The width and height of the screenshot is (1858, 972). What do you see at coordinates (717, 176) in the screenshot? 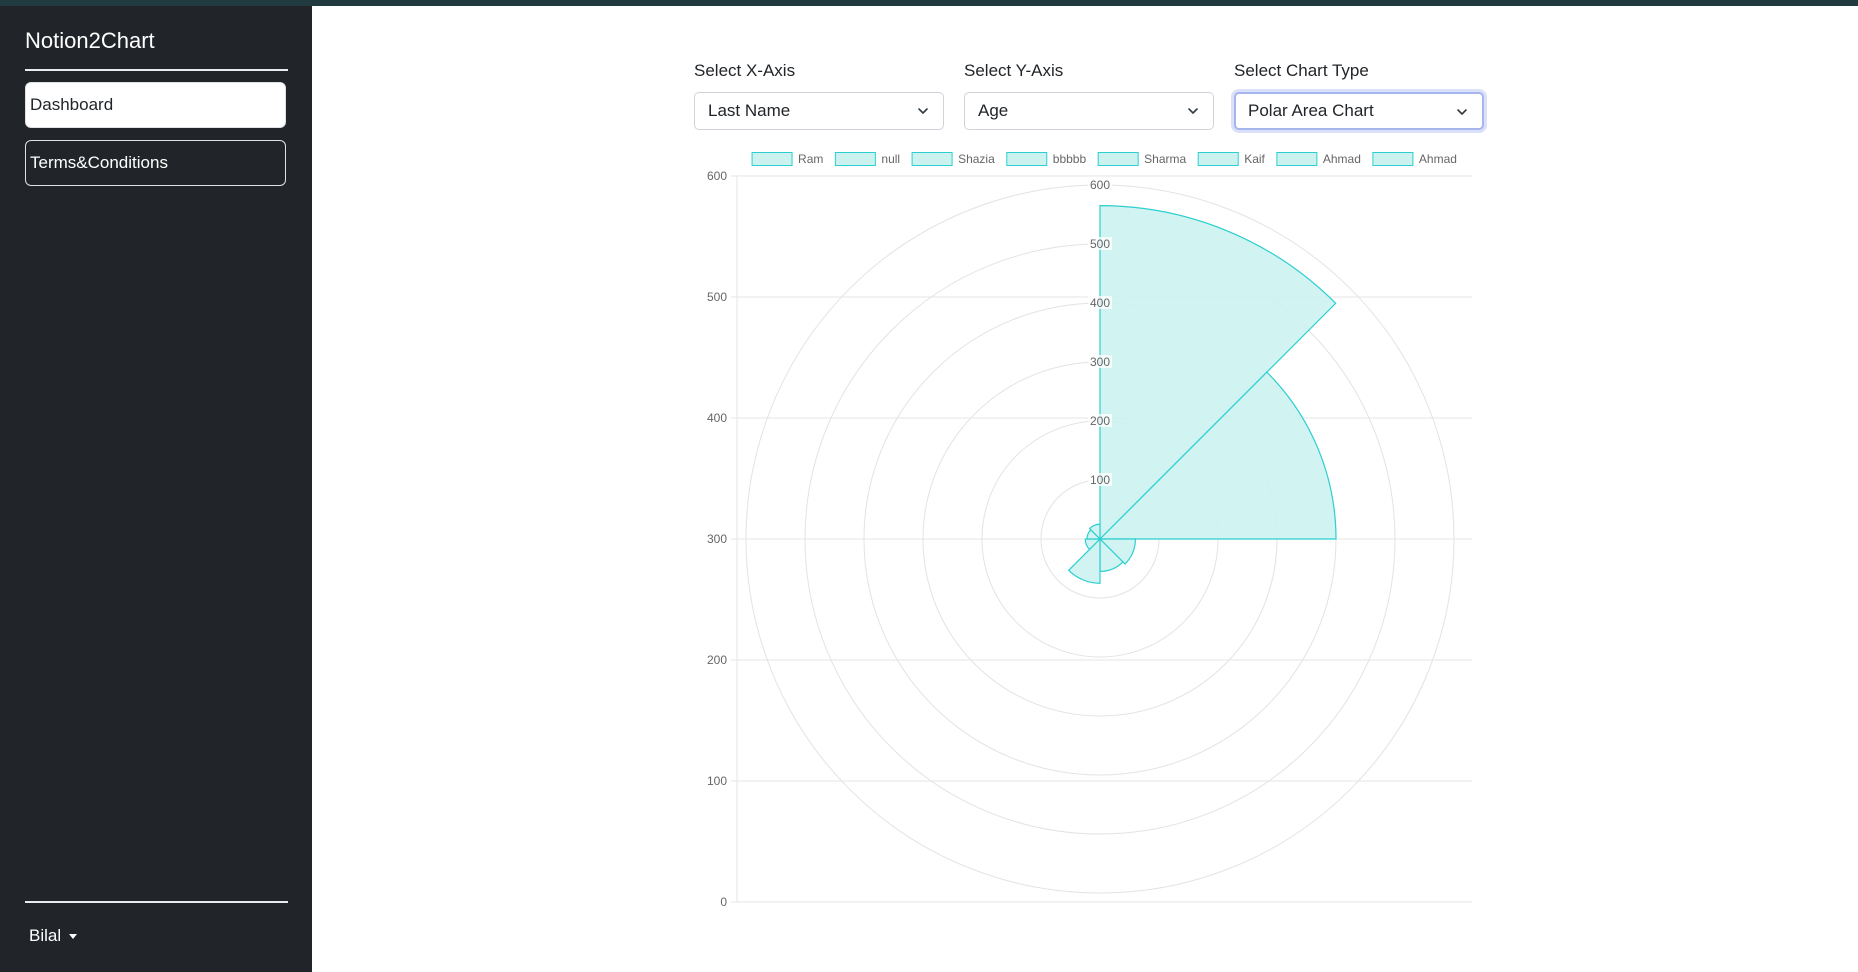
I see `y-tick-label: 600` at bounding box center [717, 176].